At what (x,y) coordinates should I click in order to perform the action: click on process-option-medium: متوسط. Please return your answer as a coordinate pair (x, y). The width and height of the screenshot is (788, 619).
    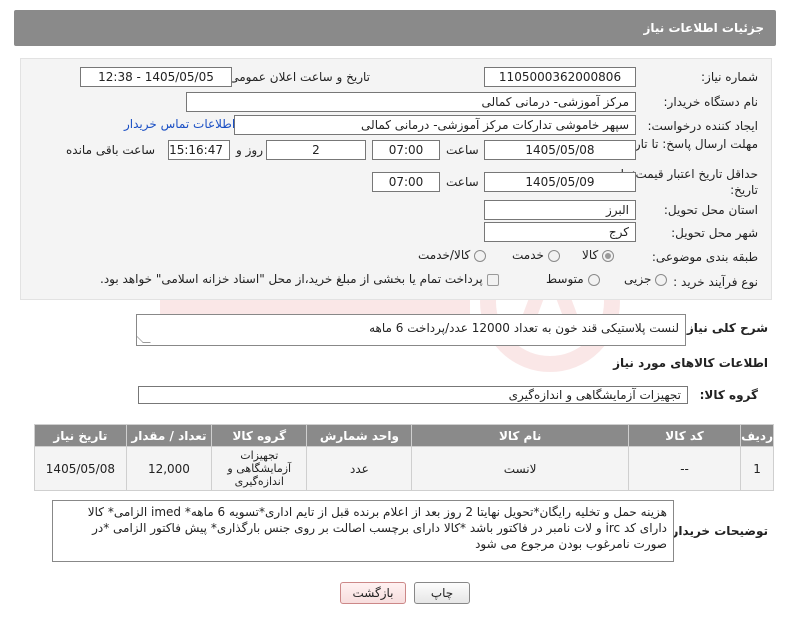
    Looking at the image, I should click on (573, 279).